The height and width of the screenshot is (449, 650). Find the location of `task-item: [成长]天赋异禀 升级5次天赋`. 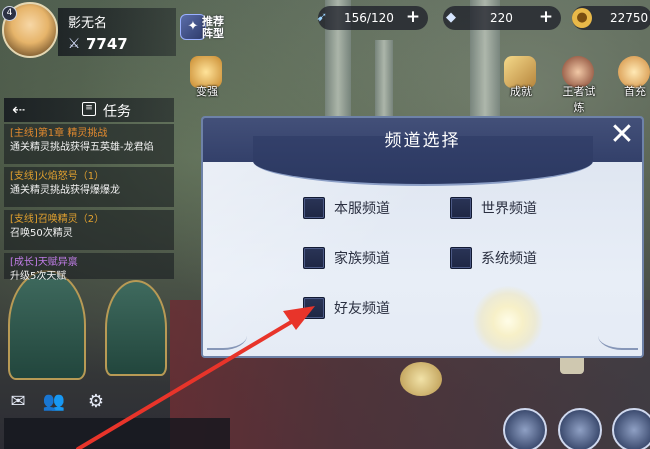

task-item: [成长]天赋异禀 升级5次天赋 is located at coordinates (89, 267).